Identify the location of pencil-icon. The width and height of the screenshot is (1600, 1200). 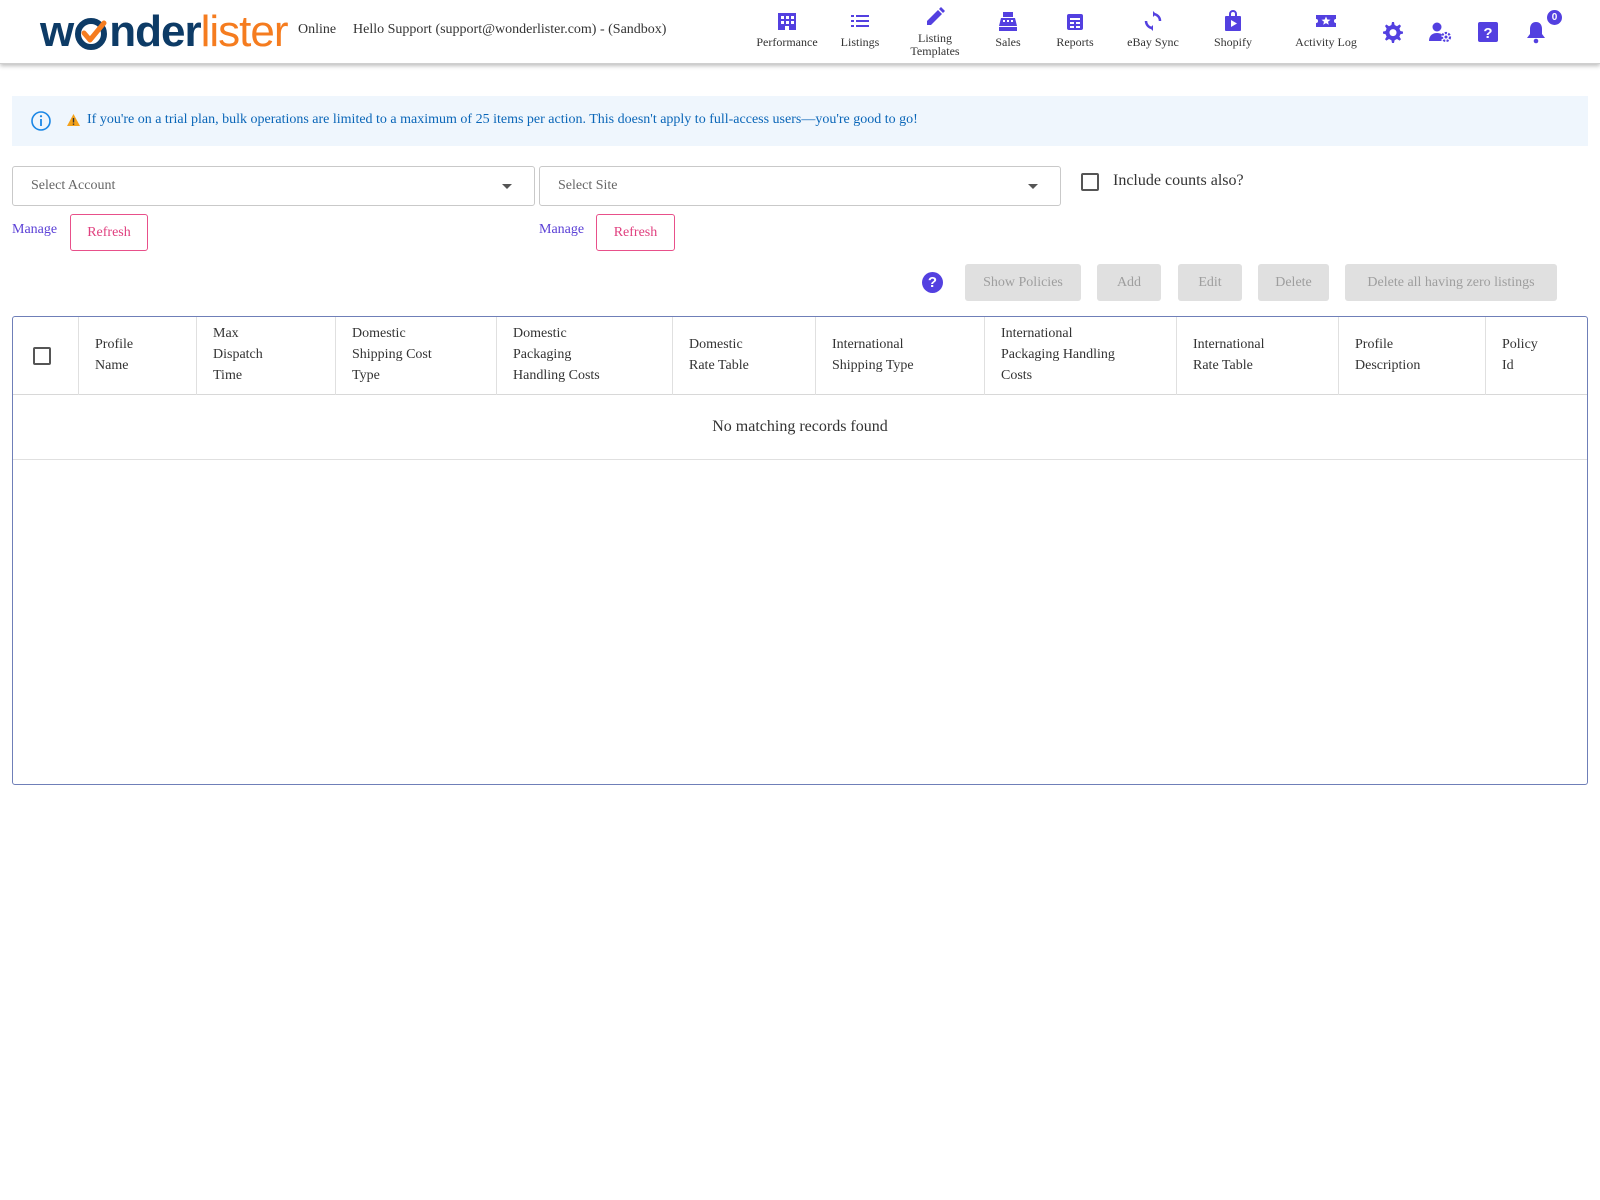
(936, 16).